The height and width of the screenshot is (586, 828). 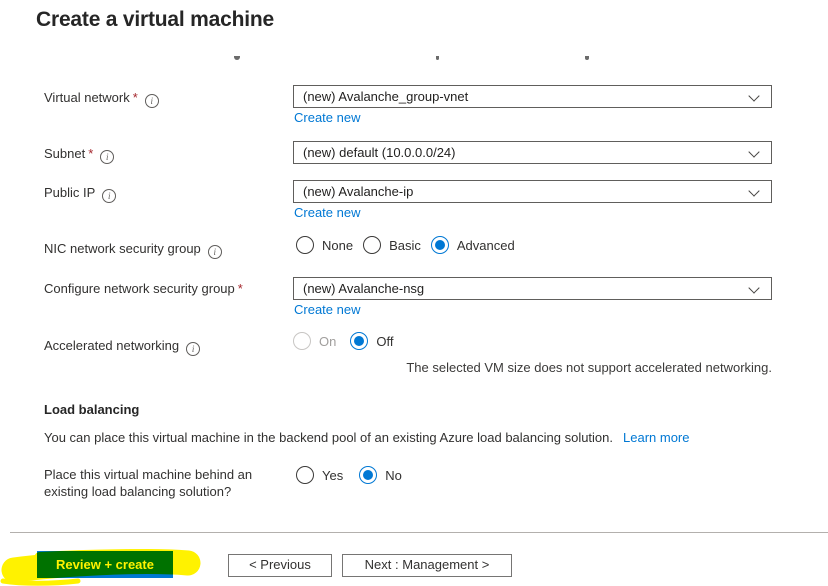 I want to click on accelerated-networking-label: Accelerated networking i, so click(x=122, y=347).